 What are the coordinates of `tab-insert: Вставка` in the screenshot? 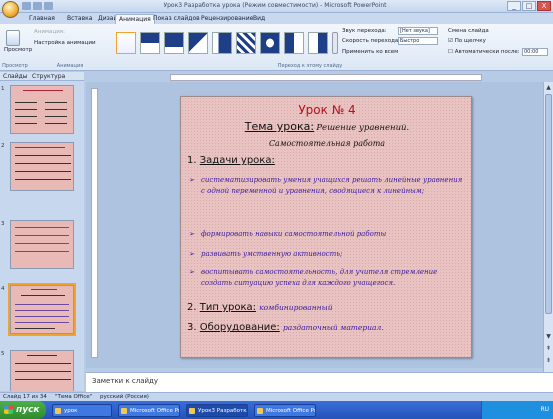 It's located at (79, 19).